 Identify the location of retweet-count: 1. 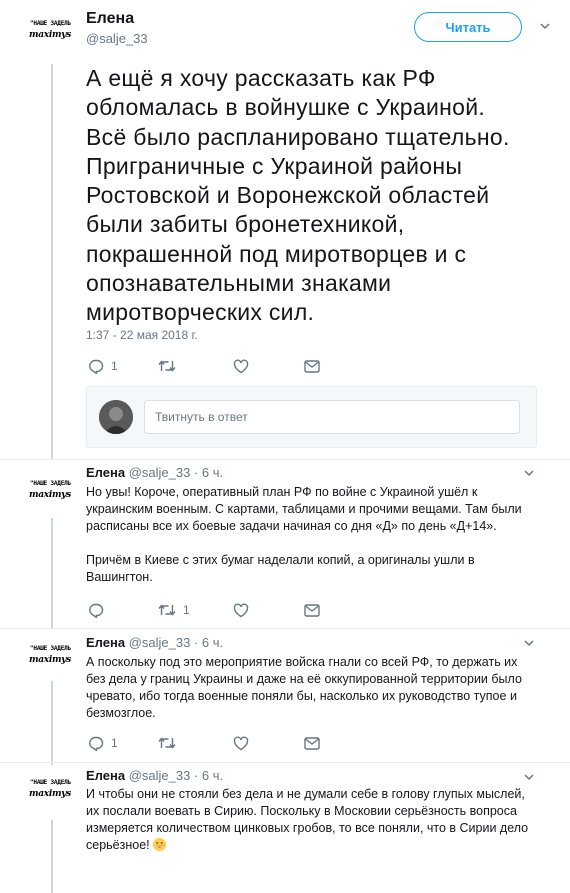
(186, 610).